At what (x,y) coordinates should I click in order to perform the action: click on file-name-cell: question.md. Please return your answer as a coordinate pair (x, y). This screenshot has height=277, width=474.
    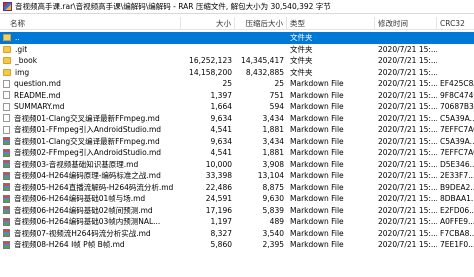
    Looking at the image, I should click on (90, 84).